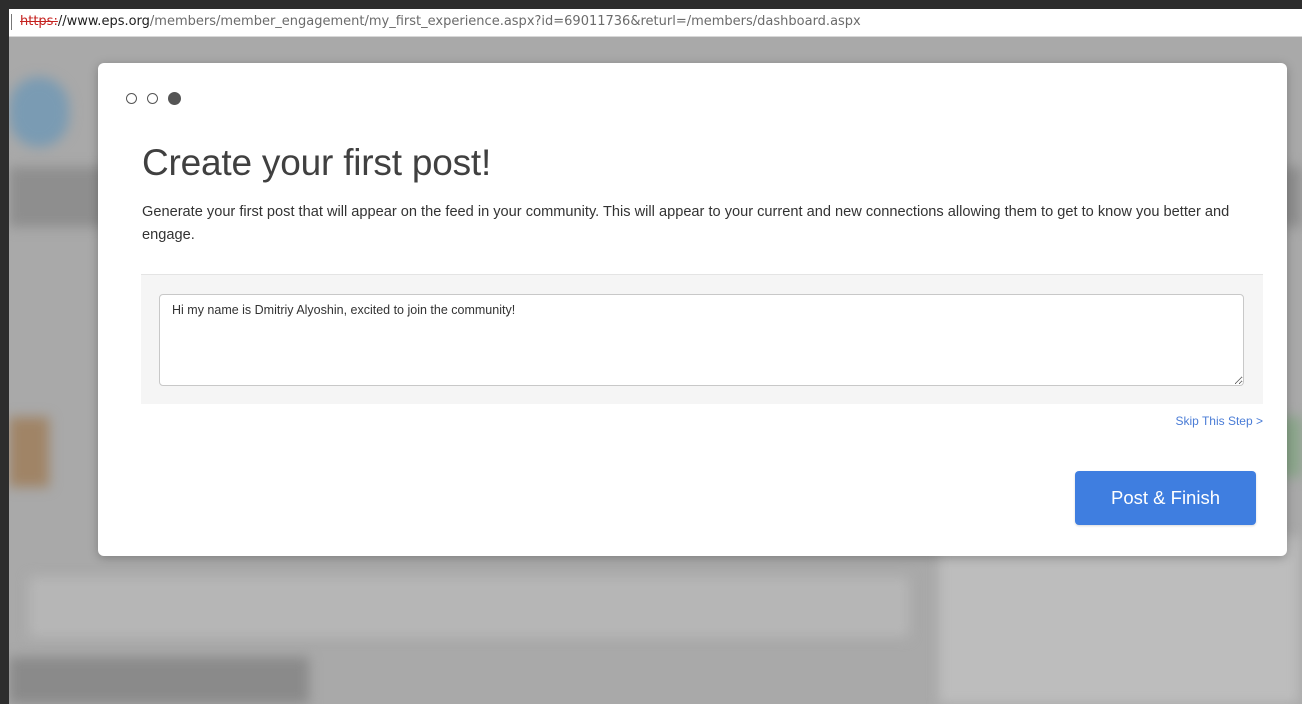 The width and height of the screenshot is (1302, 704). I want to click on skip-step-link: Skip This Step >, so click(1220, 421).